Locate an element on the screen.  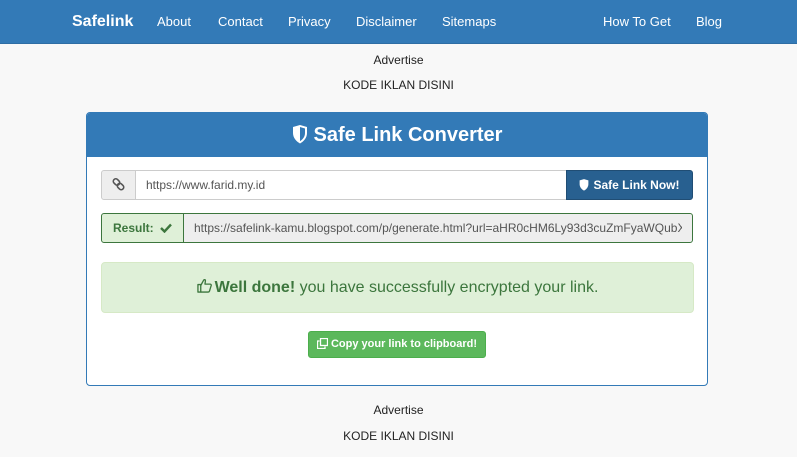
panel-heading: Safe Link Converter is located at coordinates (397, 135).